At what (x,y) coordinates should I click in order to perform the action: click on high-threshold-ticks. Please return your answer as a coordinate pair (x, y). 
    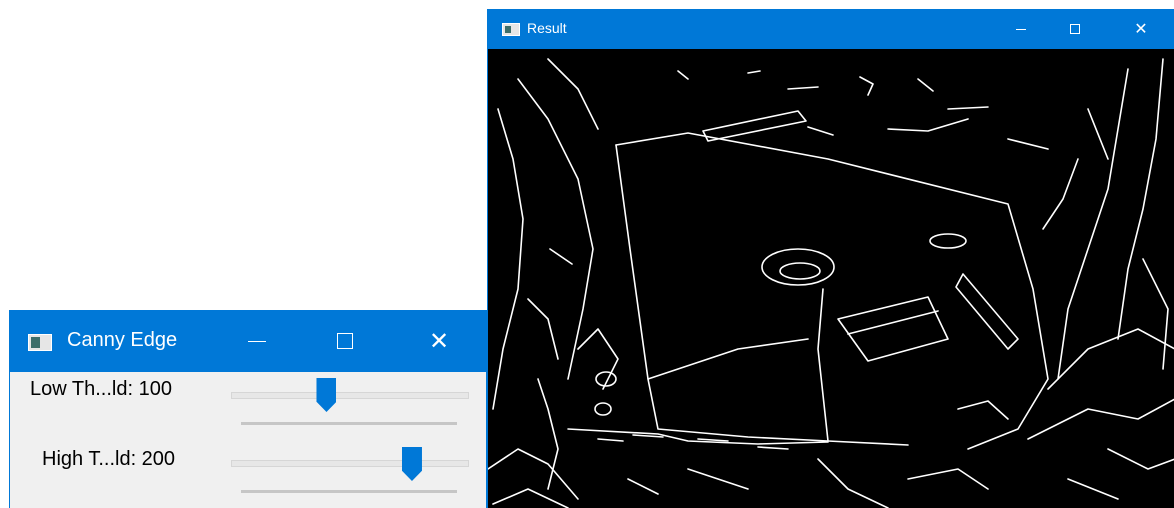
    Looking at the image, I should click on (349, 491).